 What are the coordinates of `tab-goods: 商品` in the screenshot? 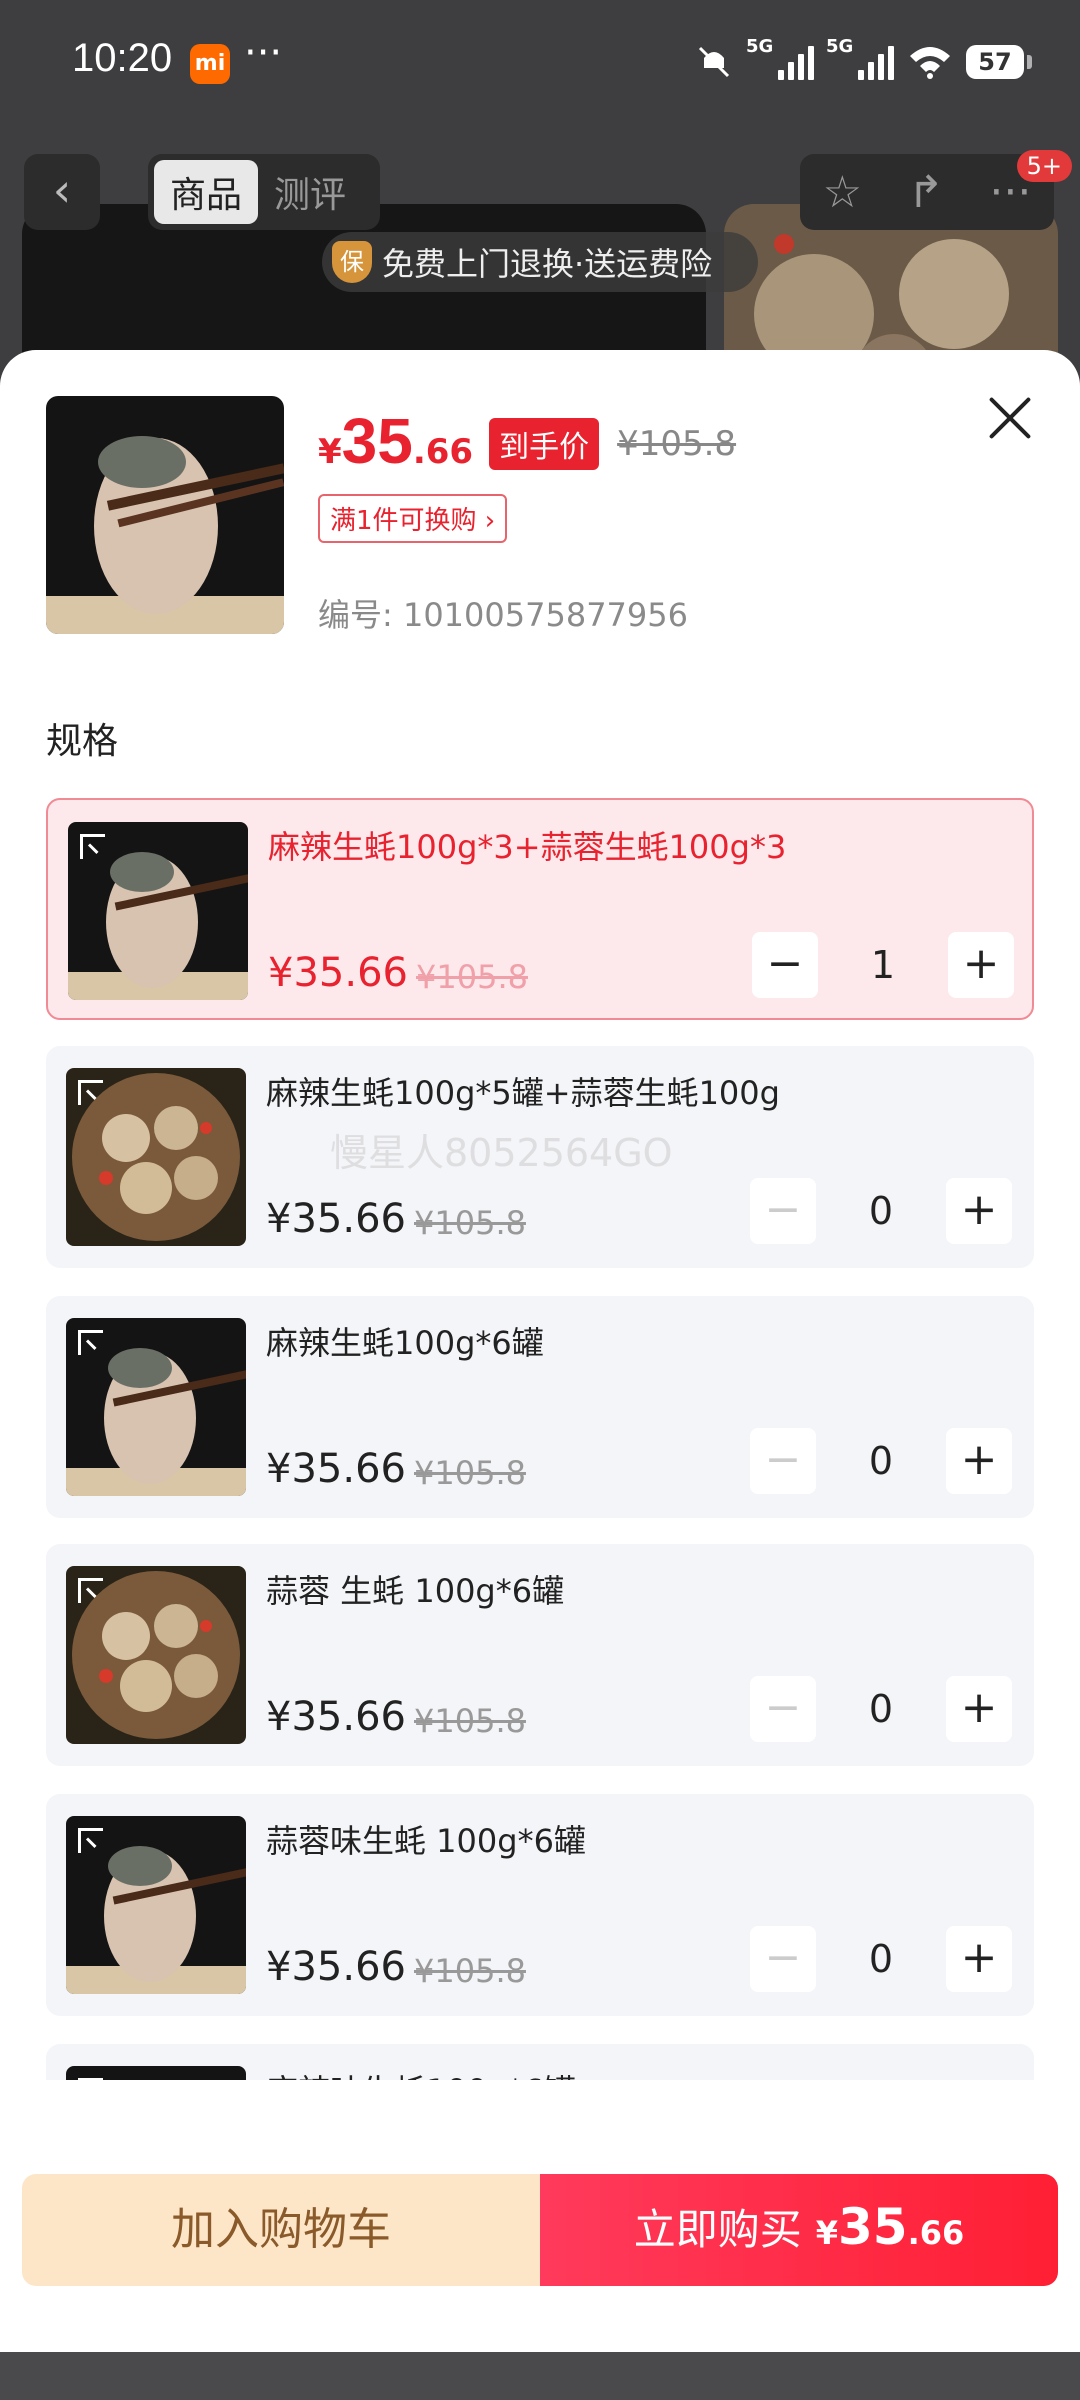 It's located at (206, 192).